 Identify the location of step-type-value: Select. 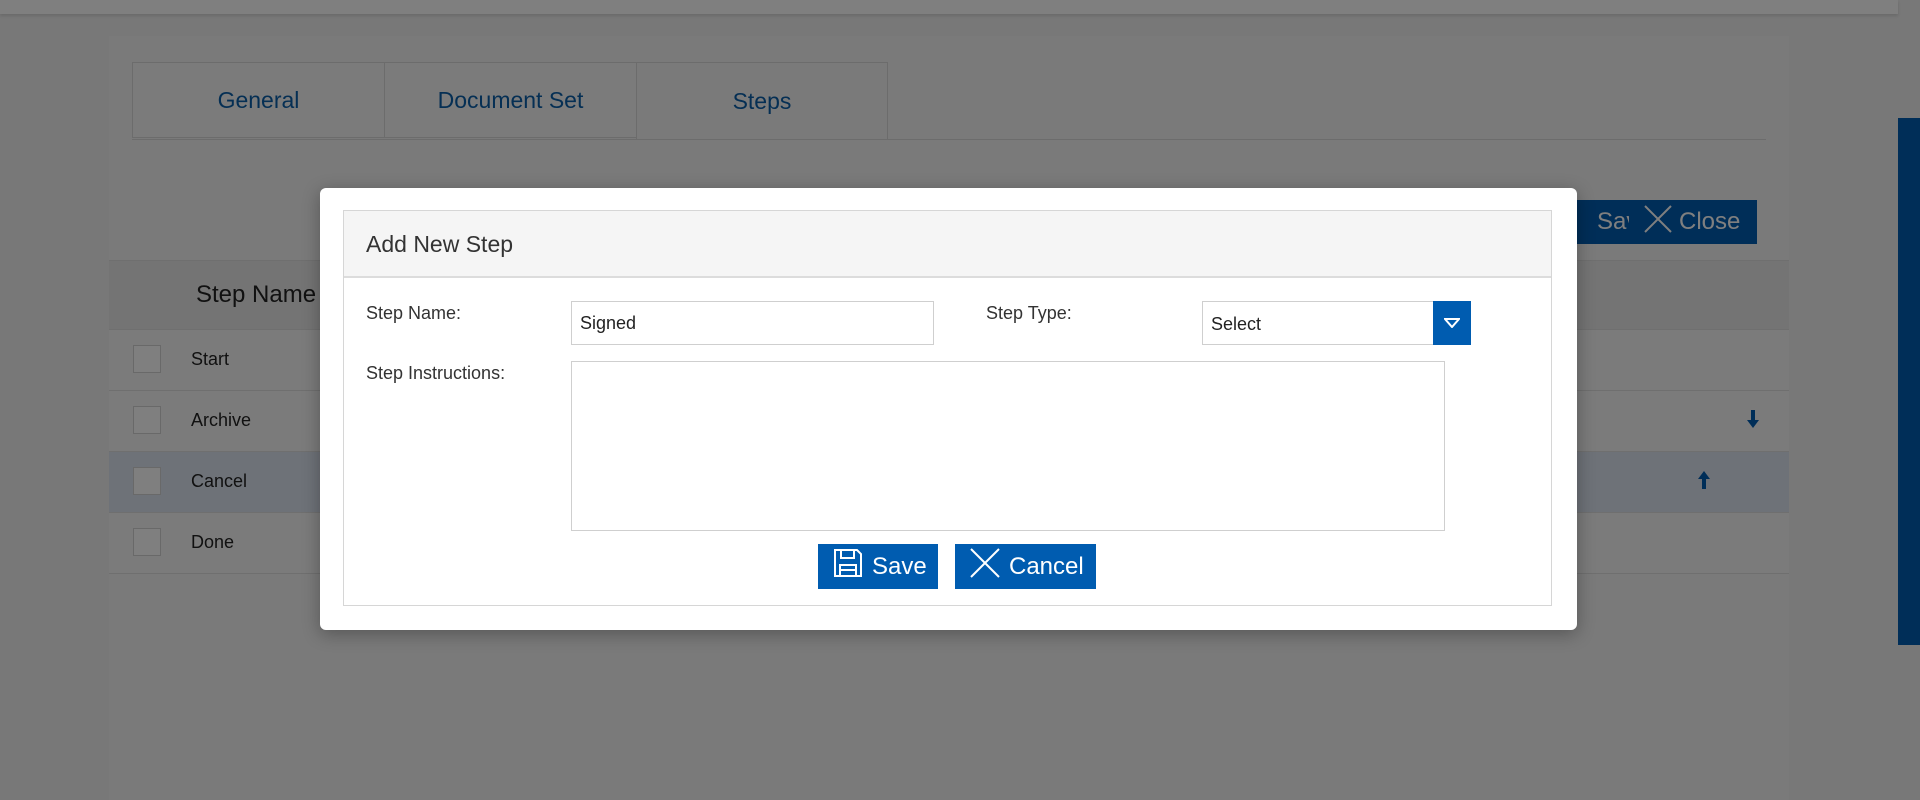
(1236, 324).